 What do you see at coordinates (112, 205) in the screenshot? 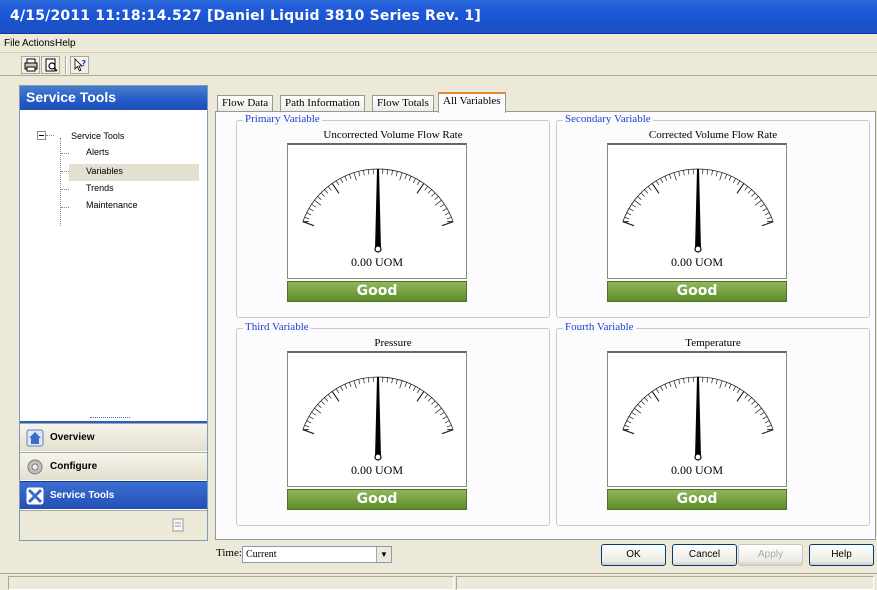
I see `tree-item-maintenance: Maintenance` at bounding box center [112, 205].